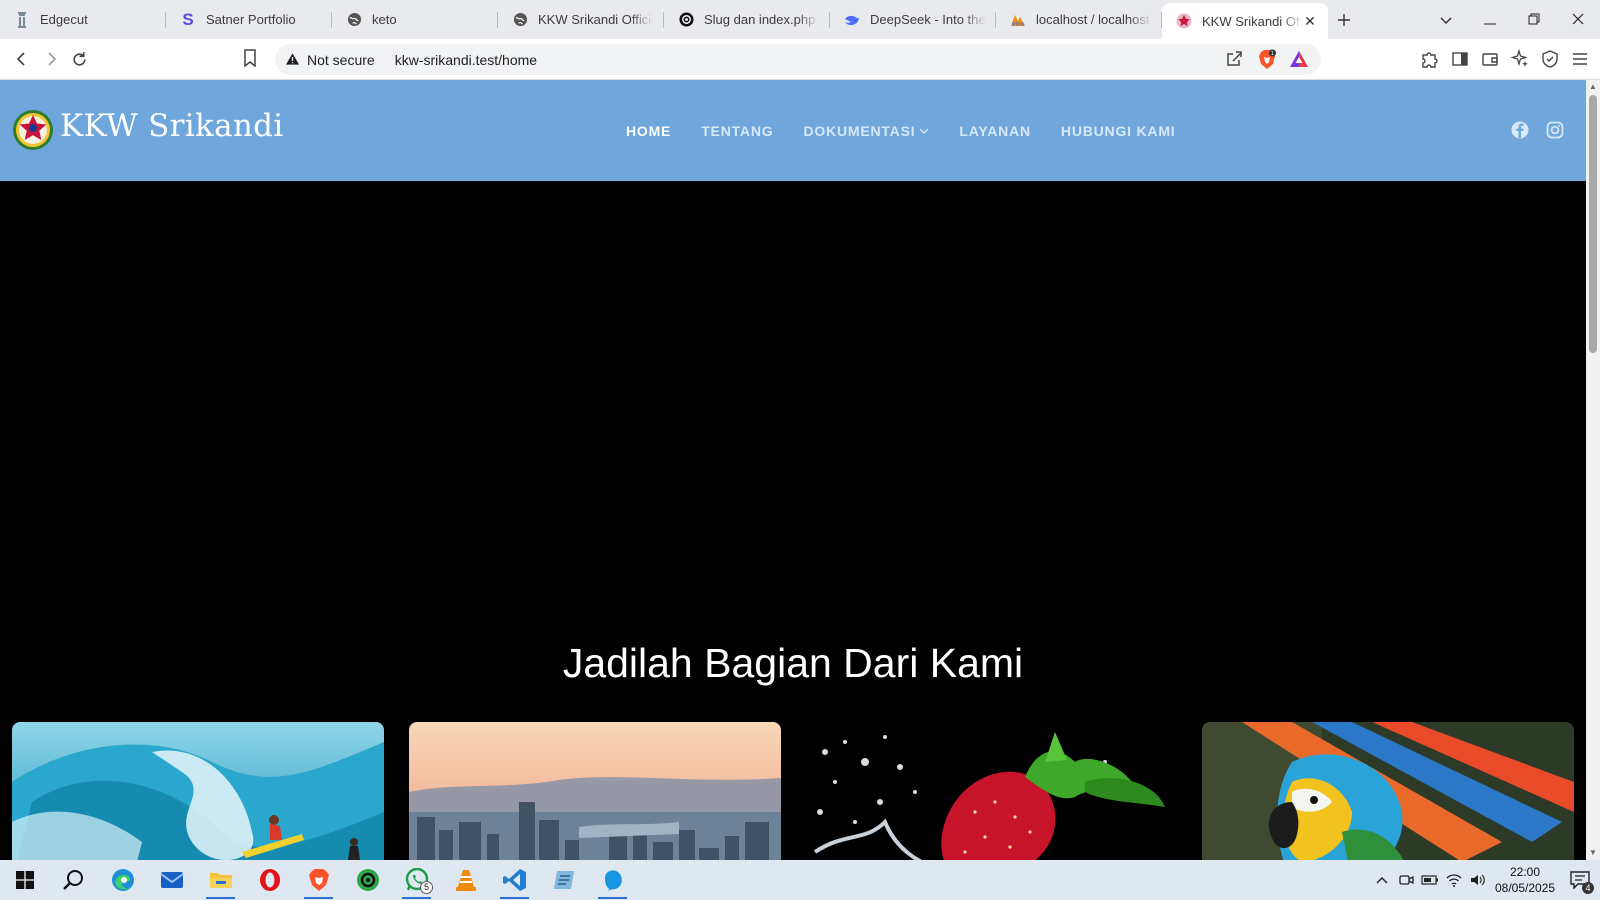 The height and width of the screenshot is (900, 1600). I want to click on notification-center-button: 4, so click(1580, 880).